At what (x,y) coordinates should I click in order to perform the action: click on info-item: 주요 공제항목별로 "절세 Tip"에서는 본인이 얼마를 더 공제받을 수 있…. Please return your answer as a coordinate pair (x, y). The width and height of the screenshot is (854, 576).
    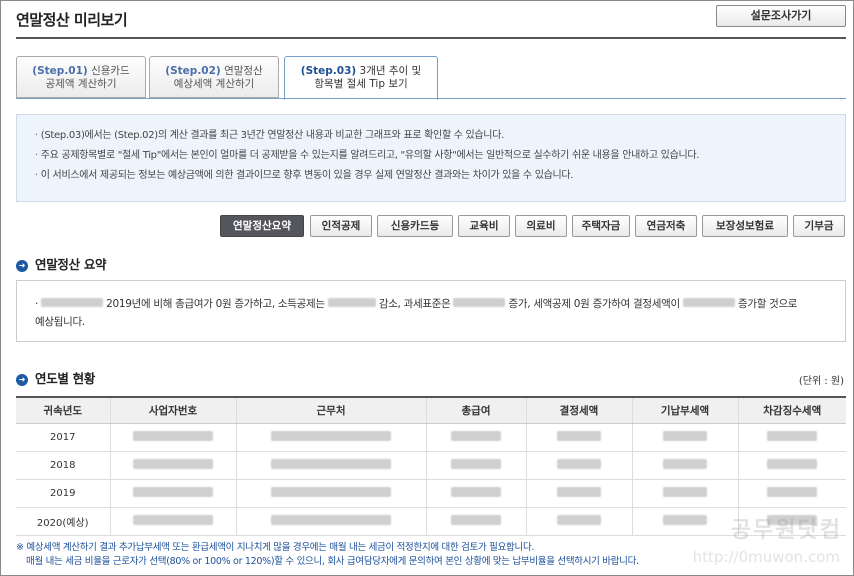
    Looking at the image, I should click on (431, 156).